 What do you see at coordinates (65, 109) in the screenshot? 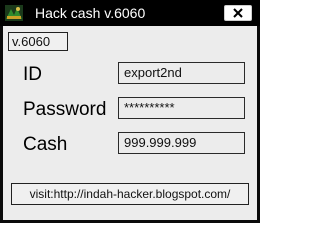
I see `password-label: Password` at bounding box center [65, 109].